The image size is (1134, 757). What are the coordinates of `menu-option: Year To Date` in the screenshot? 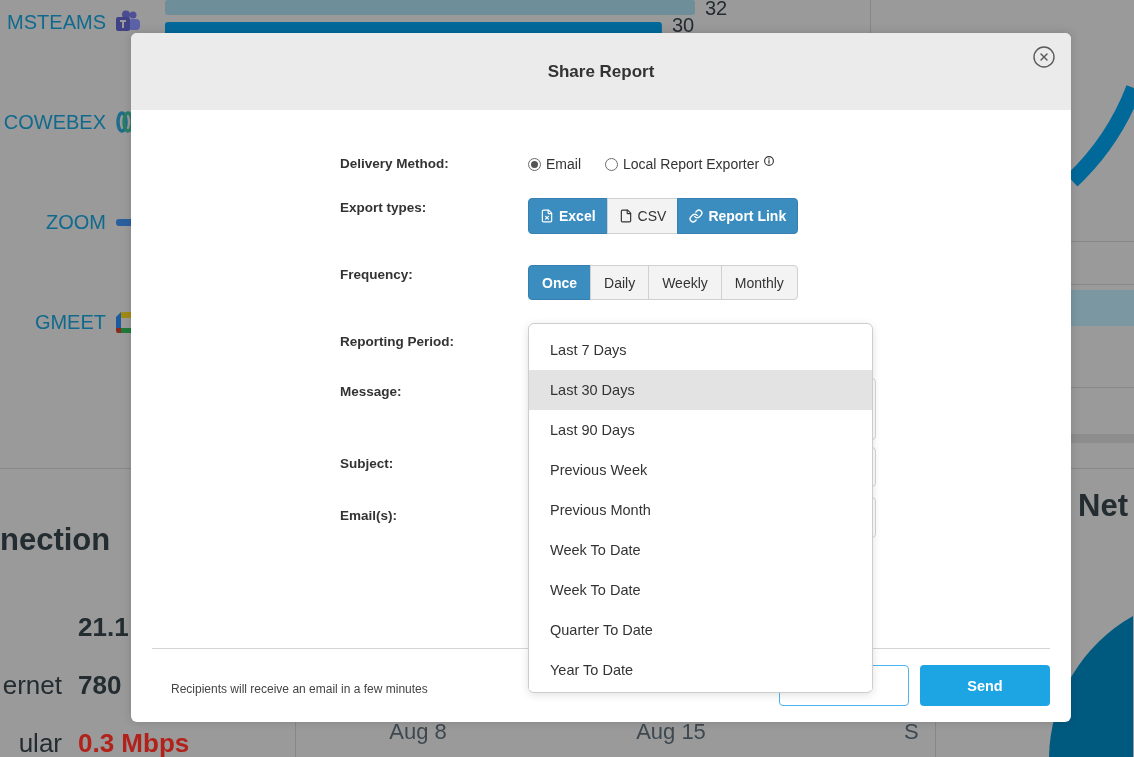 It's located at (700, 670).